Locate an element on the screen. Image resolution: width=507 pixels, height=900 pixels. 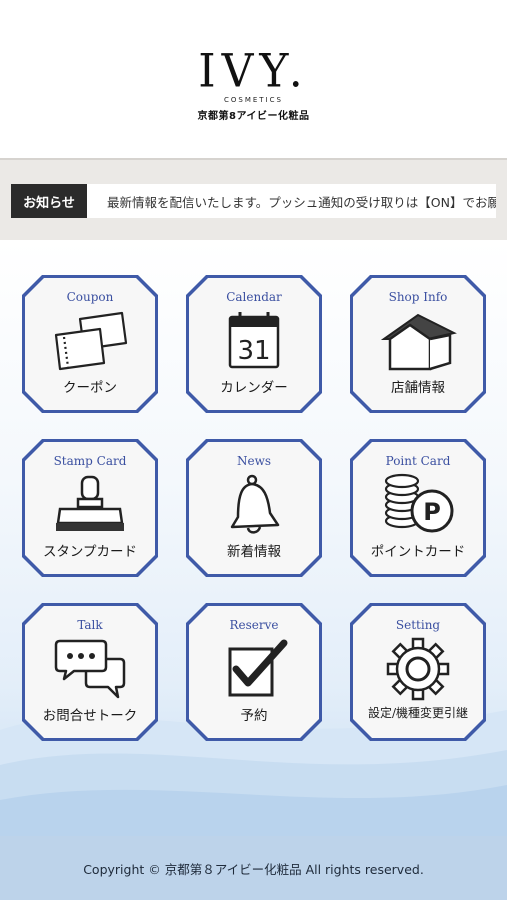
stamp-icon is located at coordinates (90, 503).